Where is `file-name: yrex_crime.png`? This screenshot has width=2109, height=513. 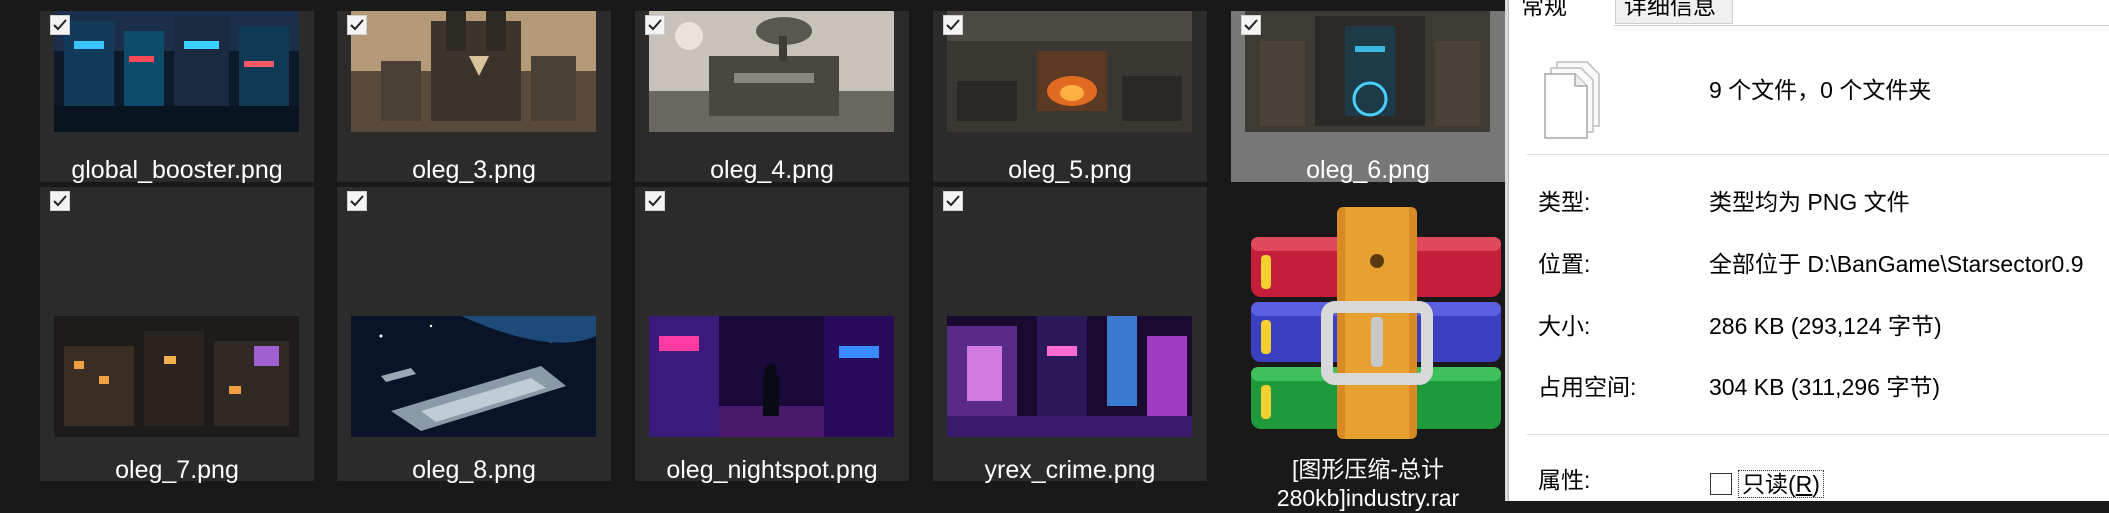 file-name: yrex_crime.png is located at coordinates (1070, 470).